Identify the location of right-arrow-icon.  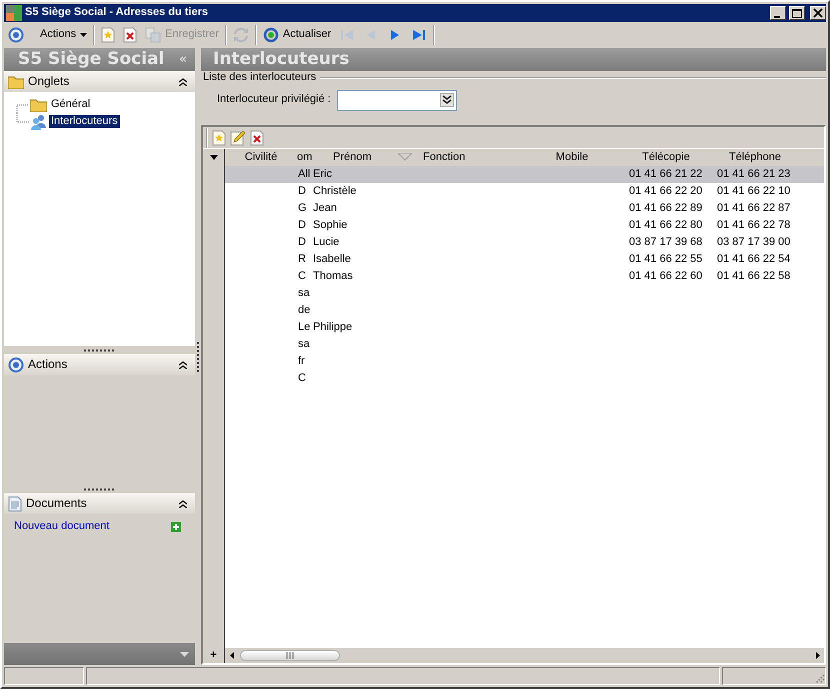
(818, 655).